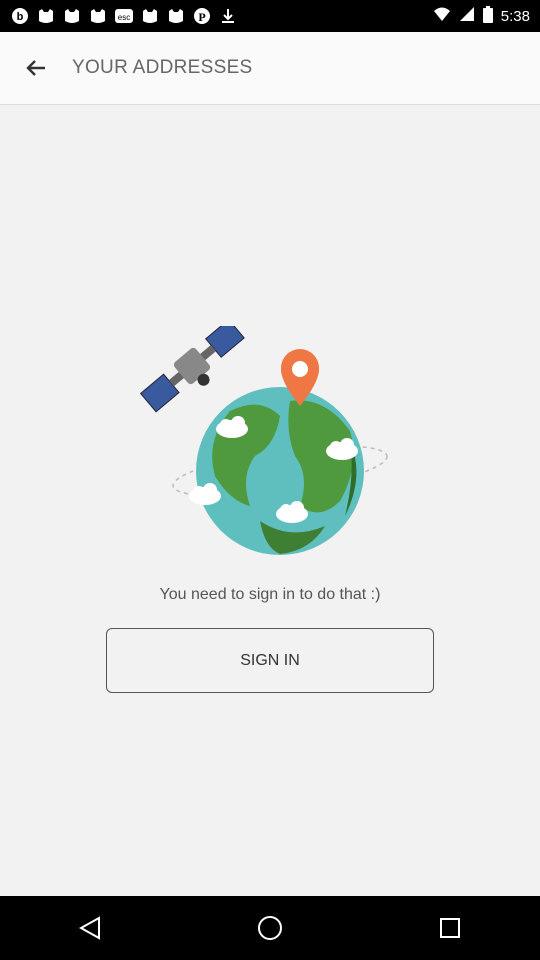 Image resolution: width=540 pixels, height=960 pixels. Describe the element at coordinates (487, 16) in the screenshot. I see `battery-icon` at that location.